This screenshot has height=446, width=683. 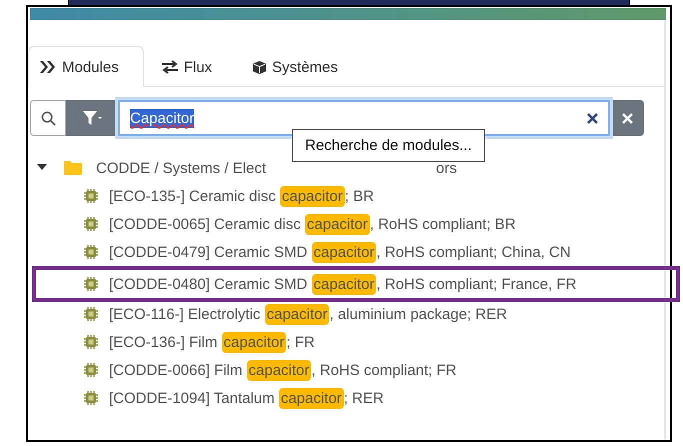 I want to click on tree-item: [CODDE-0479] Ceramic SMD capacitor, RoHS compliant; China, CN, so click(x=355, y=252).